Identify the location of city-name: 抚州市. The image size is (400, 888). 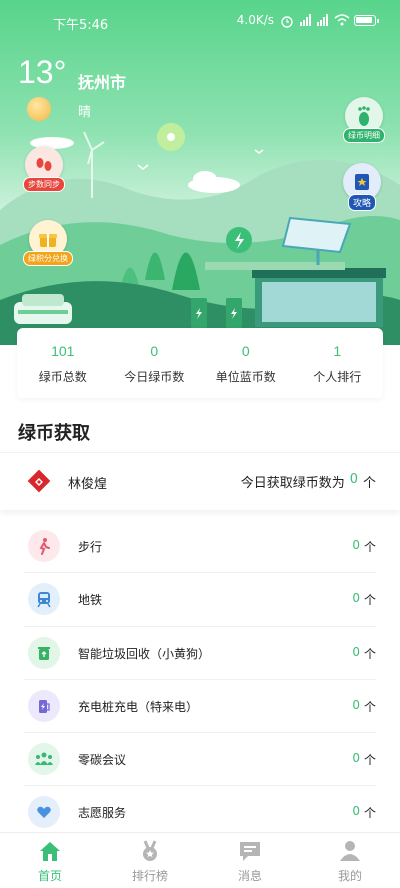
(102, 81).